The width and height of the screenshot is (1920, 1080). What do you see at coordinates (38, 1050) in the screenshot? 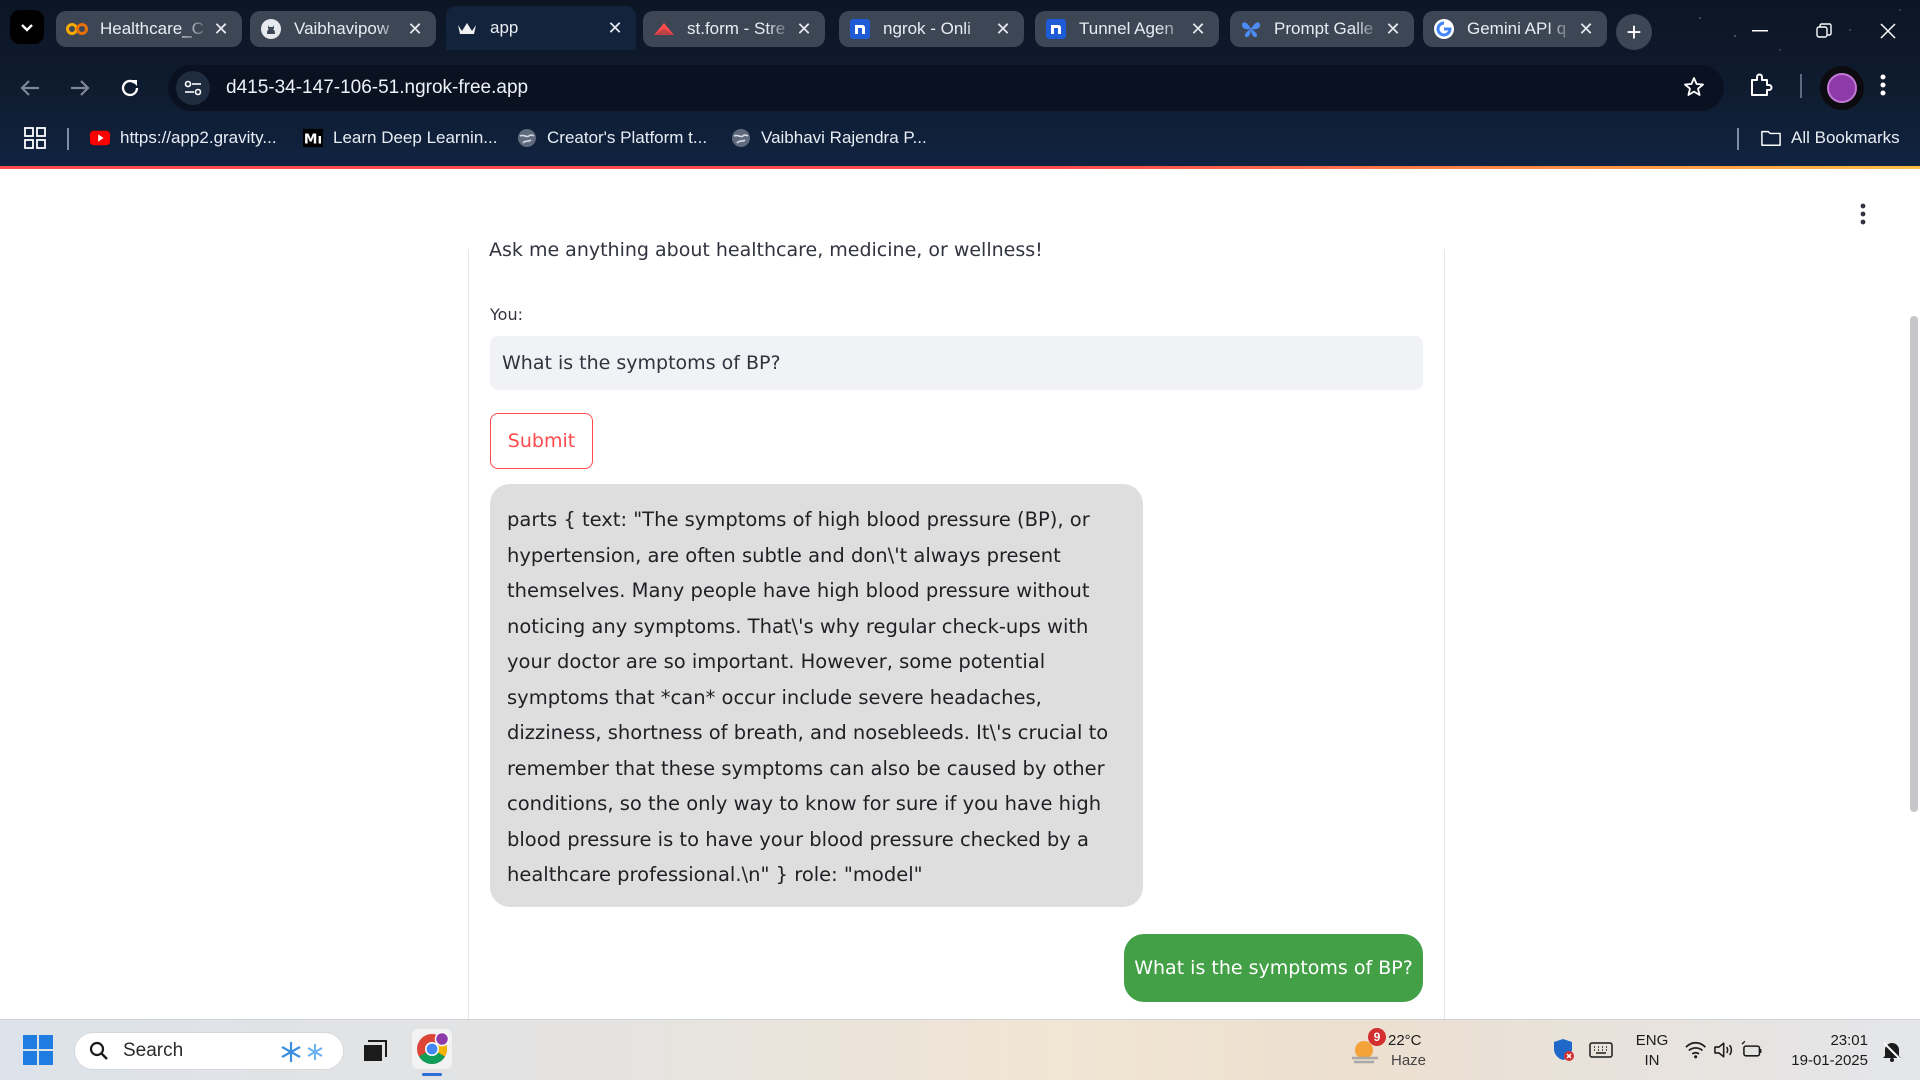
I see `start-button` at bounding box center [38, 1050].